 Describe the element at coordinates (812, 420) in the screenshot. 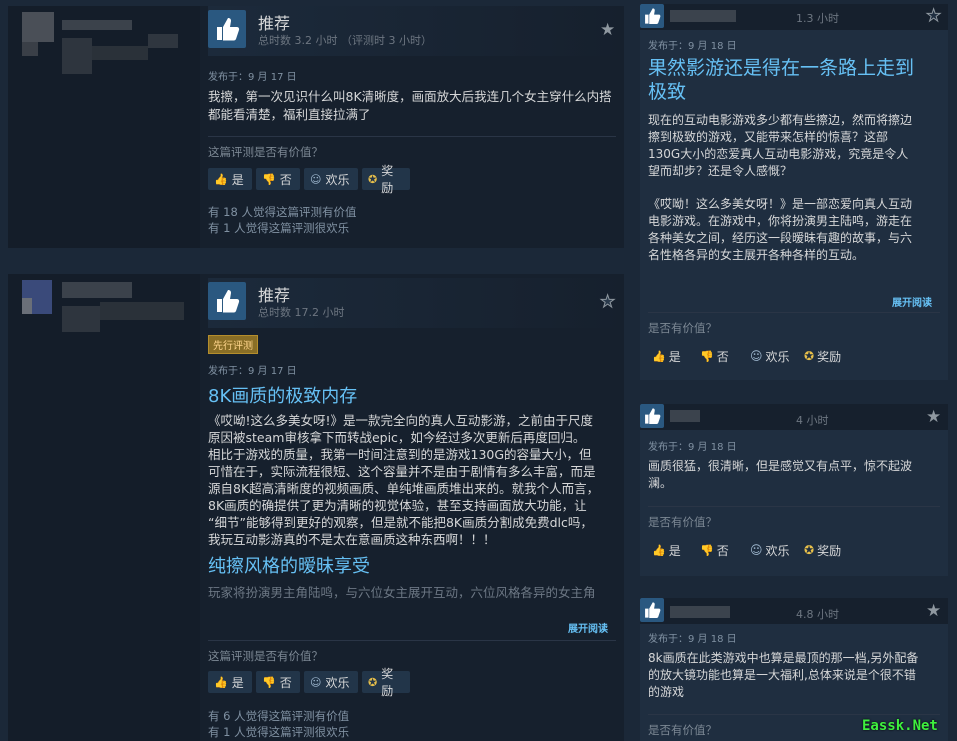

I see `playtime: 4 小时` at that location.